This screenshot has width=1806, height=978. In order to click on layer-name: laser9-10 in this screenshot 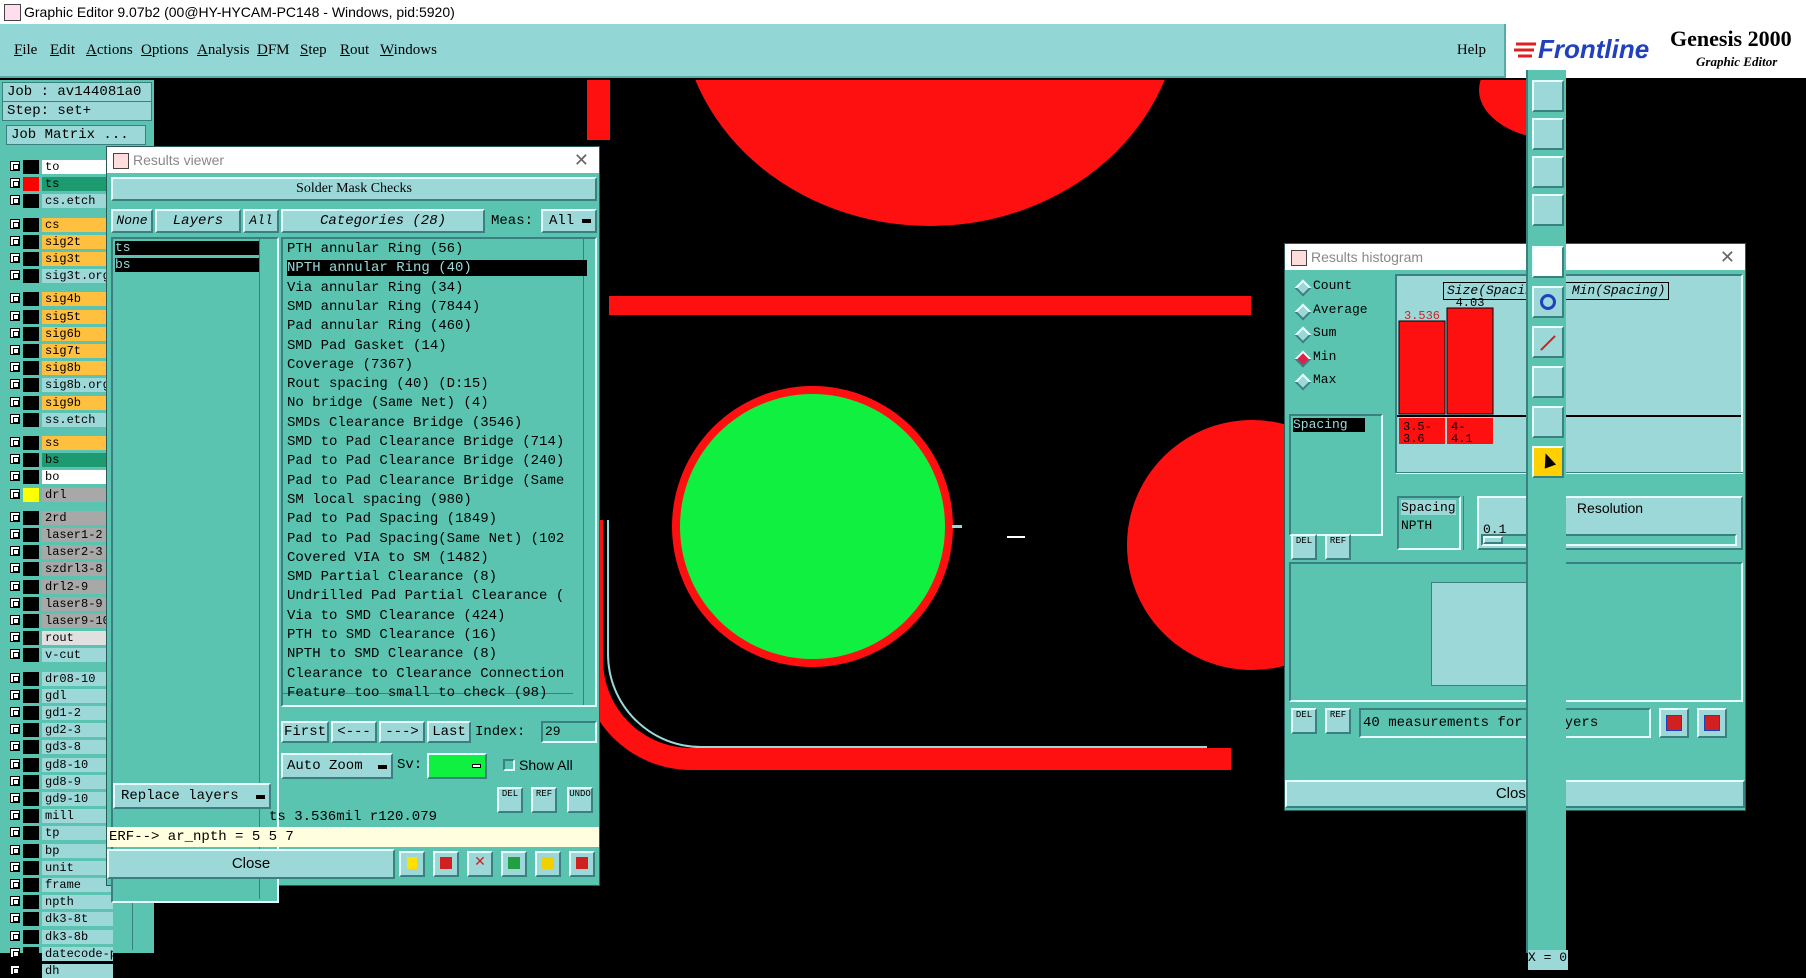, I will do `click(77, 621)`.